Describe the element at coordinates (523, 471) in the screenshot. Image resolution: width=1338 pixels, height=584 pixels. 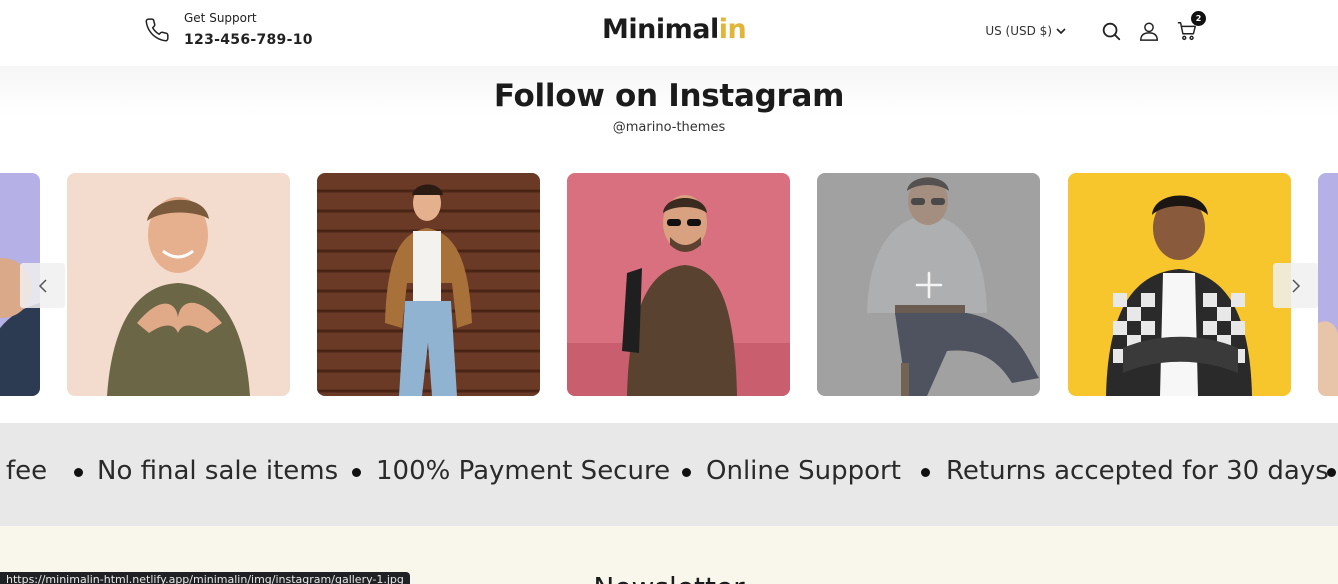
I see `marquee-item: 100% Payment Secure` at that location.